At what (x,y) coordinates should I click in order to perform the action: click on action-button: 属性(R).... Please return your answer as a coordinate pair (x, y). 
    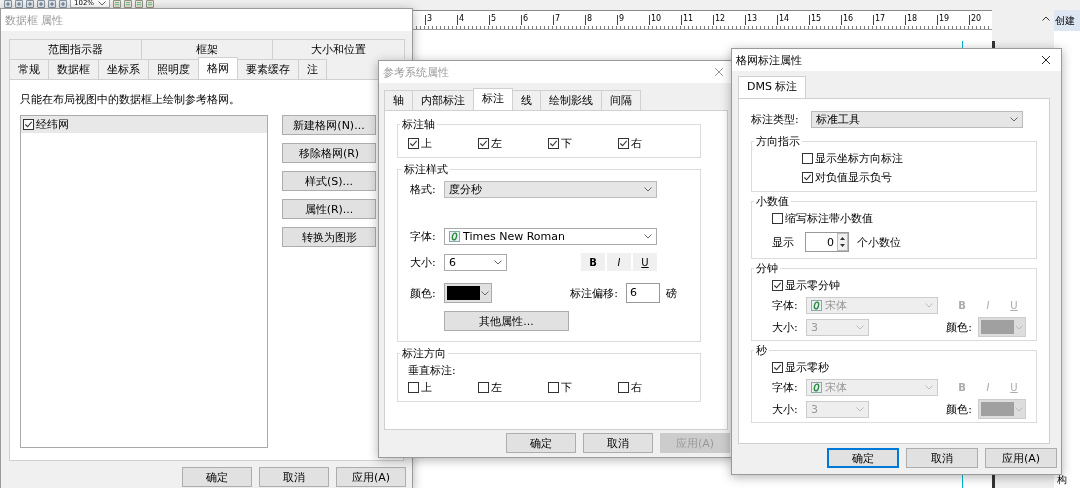
    Looking at the image, I should click on (329, 209).